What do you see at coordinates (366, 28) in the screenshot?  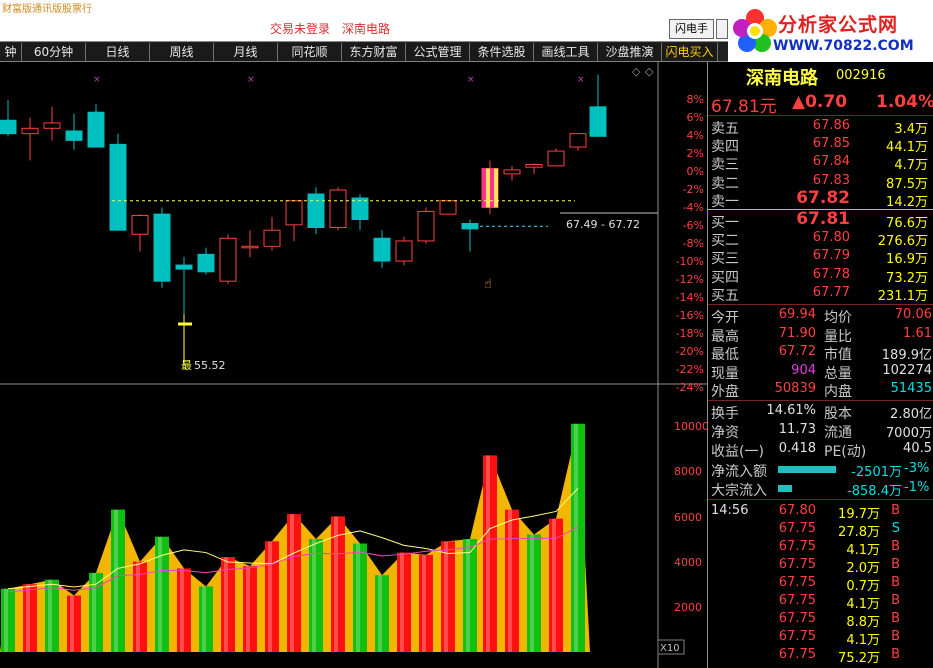 I see `stock-name-link: 深南电路` at bounding box center [366, 28].